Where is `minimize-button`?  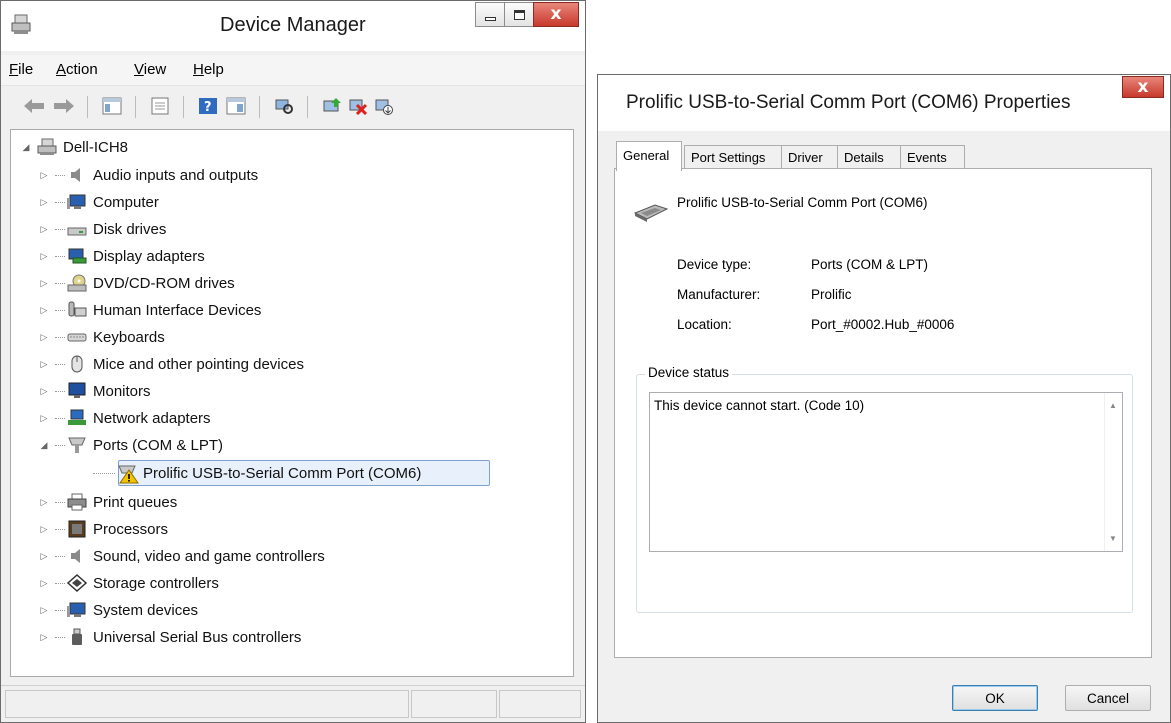 minimize-button is located at coordinates (490, 14).